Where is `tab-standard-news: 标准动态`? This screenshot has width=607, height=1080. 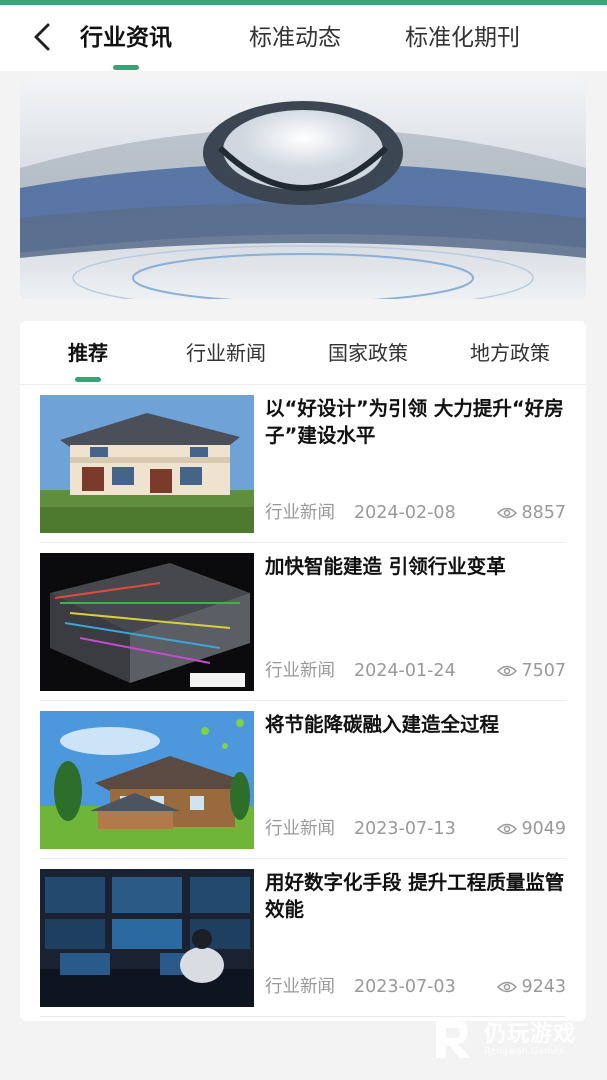
tab-standard-news: 标准动态 is located at coordinates (295, 38).